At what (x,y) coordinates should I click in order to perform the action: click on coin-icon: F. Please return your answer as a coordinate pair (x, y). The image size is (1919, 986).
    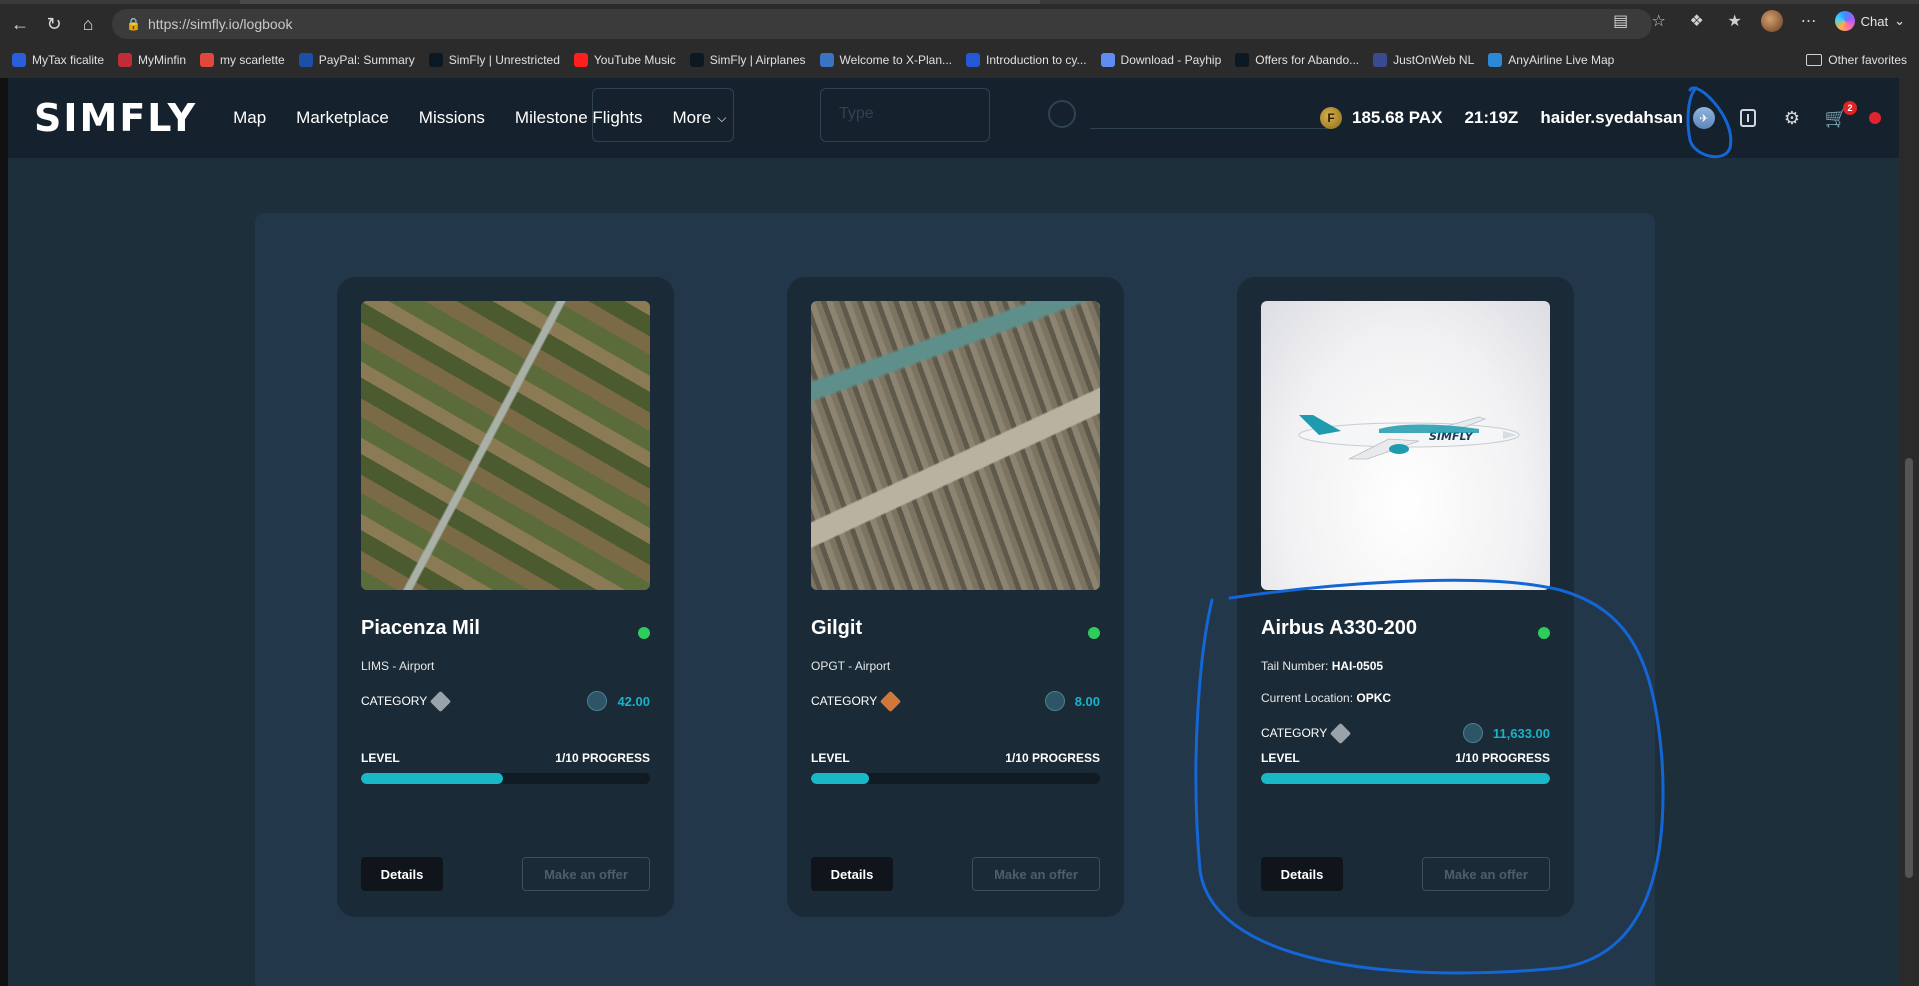
    Looking at the image, I should click on (1331, 118).